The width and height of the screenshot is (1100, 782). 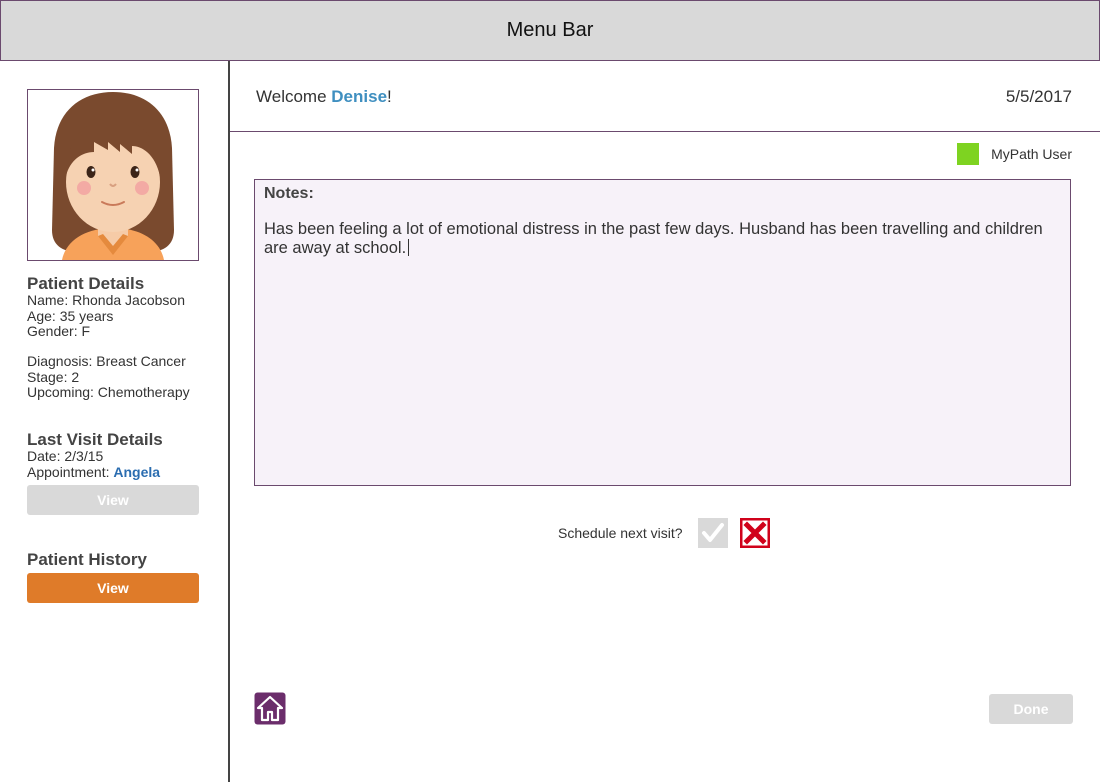 What do you see at coordinates (359, 96) in the screenshot?
I see `user-name: Denise` at bounding box center [359, 96].